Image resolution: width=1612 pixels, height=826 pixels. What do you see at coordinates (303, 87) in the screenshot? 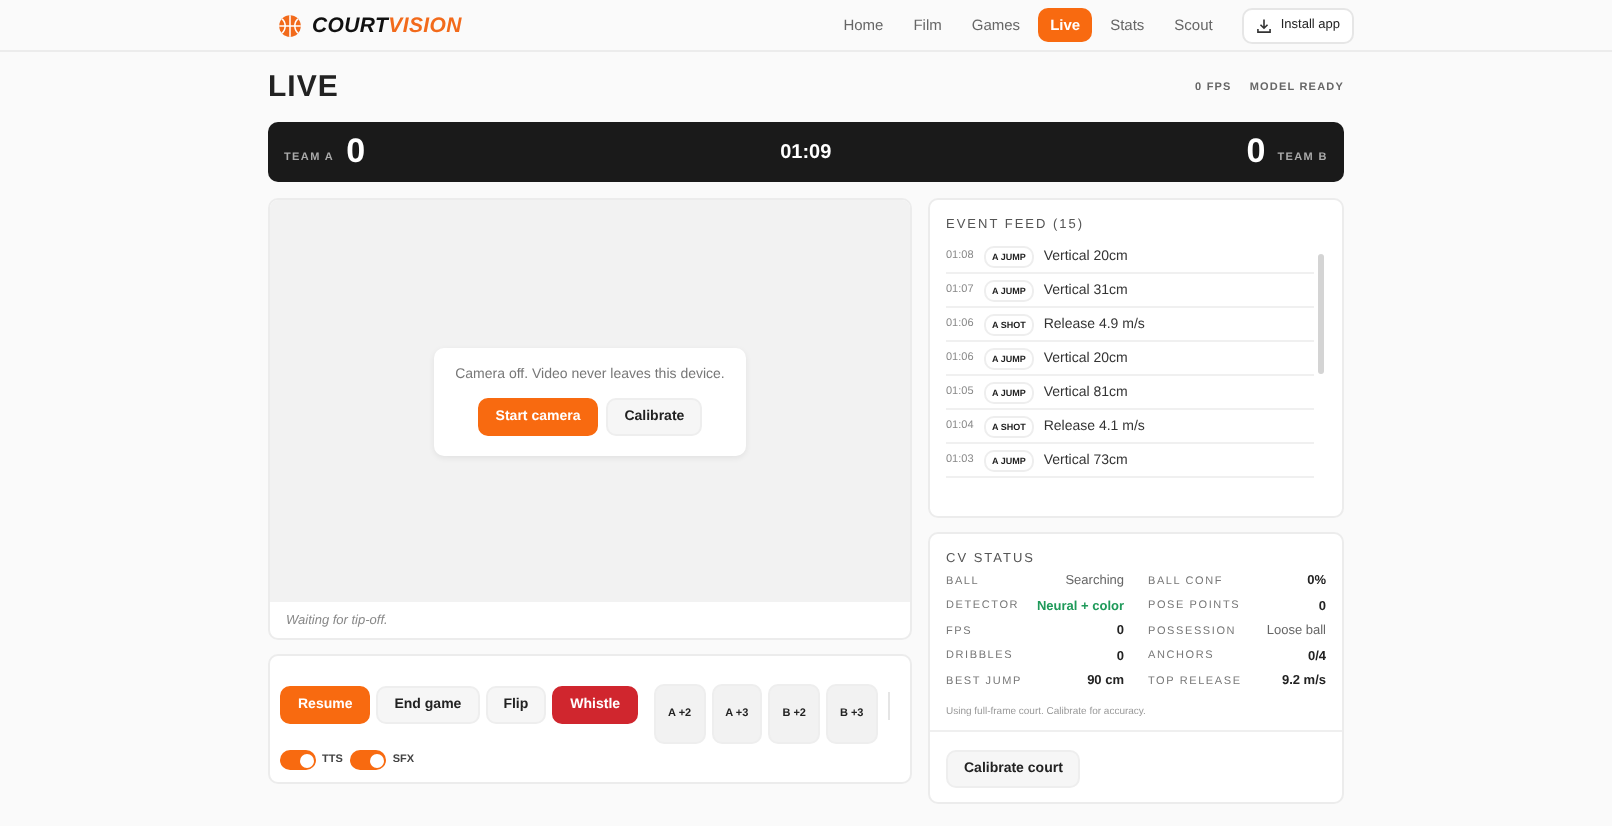
I see `page-title: LIVE` at bounding box center [303, 87].